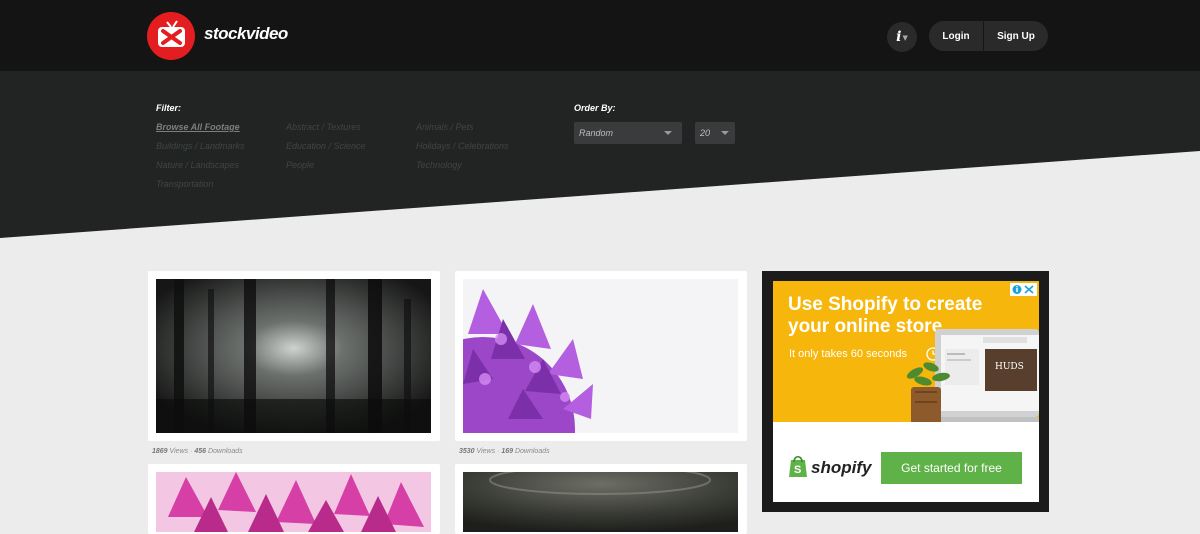 The image size is (1200, 534). What do you see at coordinates (1009, 367) in the screenshot?
I see `laptop-screen-text: HUDS` at bounding box center [1009, 367].